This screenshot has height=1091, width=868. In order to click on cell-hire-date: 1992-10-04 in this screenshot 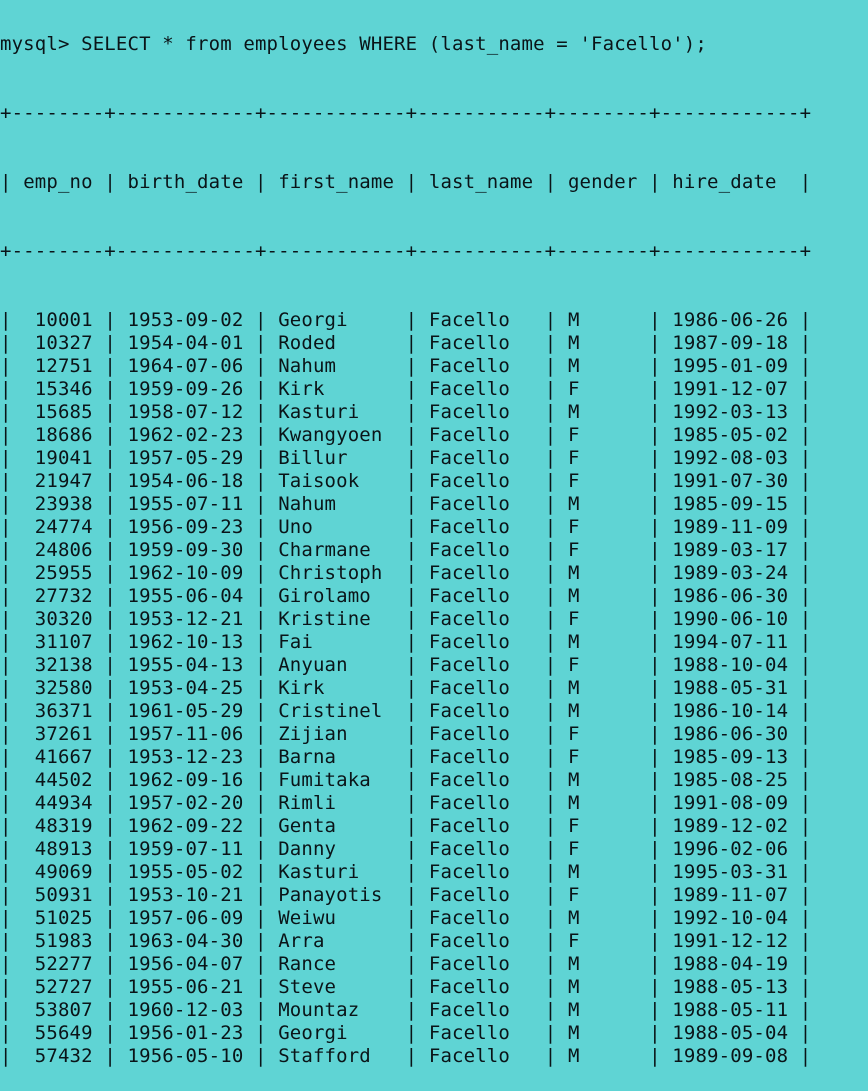, I will do `click(730, 918)`.